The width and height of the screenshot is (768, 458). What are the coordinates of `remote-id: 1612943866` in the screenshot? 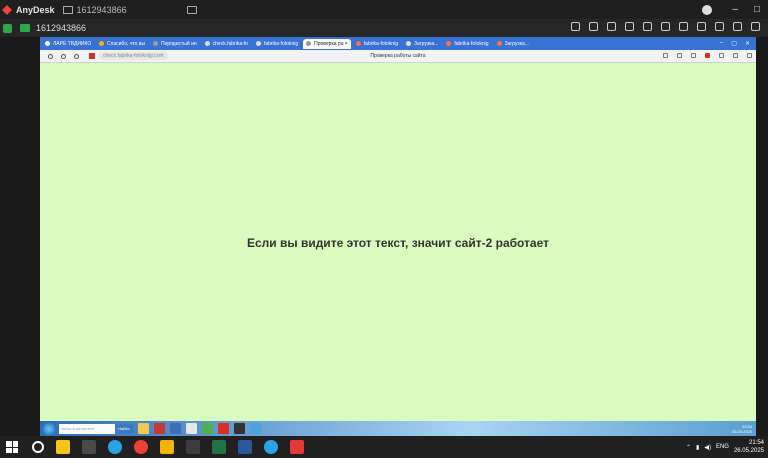 It's located at (61, 28).